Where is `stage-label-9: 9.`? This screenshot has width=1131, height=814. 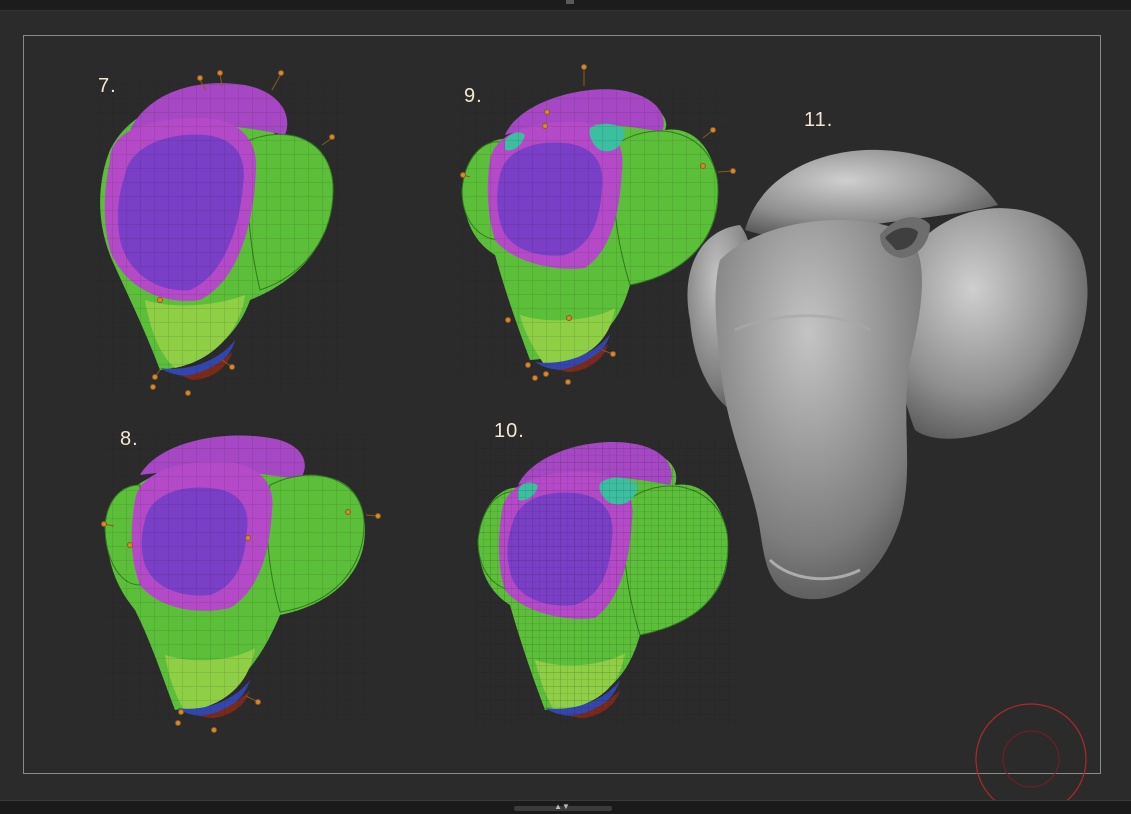
stage-label-9: 9. is located at coordinates (473, 96).